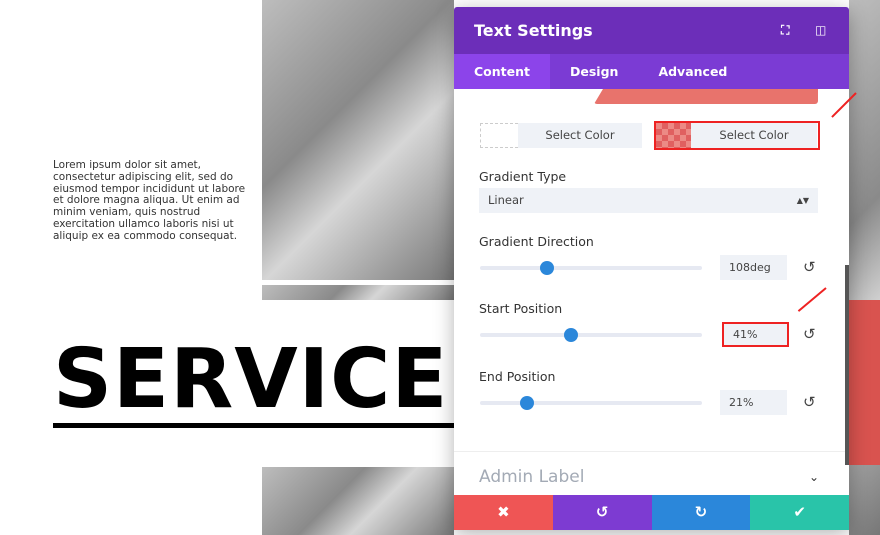 This screenshot has width=880, height=535. I want to click on background-photo-top, so click(358, 140).